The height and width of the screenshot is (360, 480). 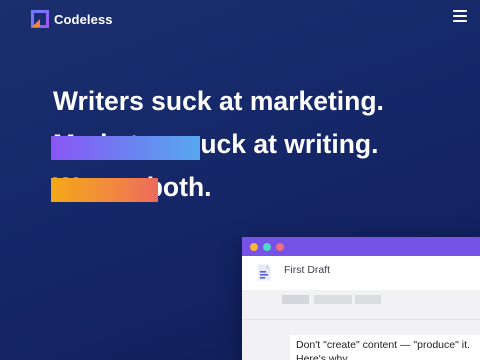 I want to click on document-header: First Draft, so click(x=361, y=273).